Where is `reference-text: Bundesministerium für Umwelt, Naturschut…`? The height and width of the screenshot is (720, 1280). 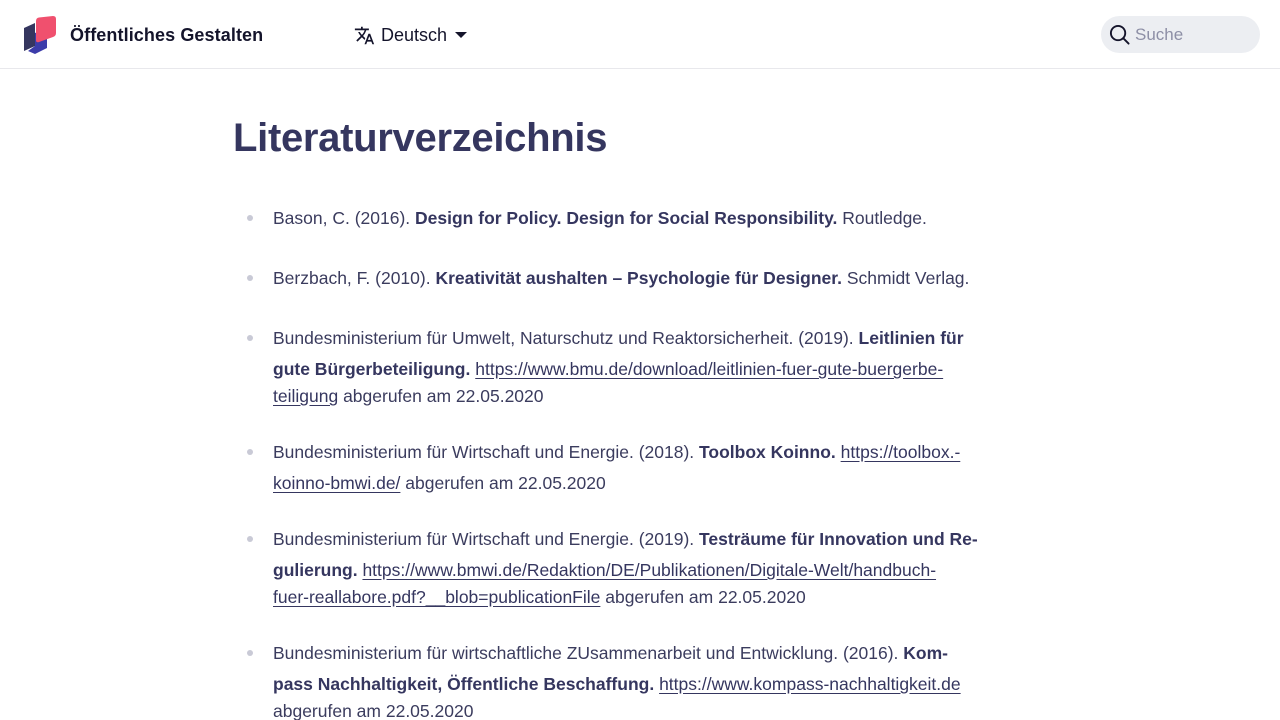 reference-text: Bundesministerium für Umwelt, Naturschut… is located at coordinates (566, 338).